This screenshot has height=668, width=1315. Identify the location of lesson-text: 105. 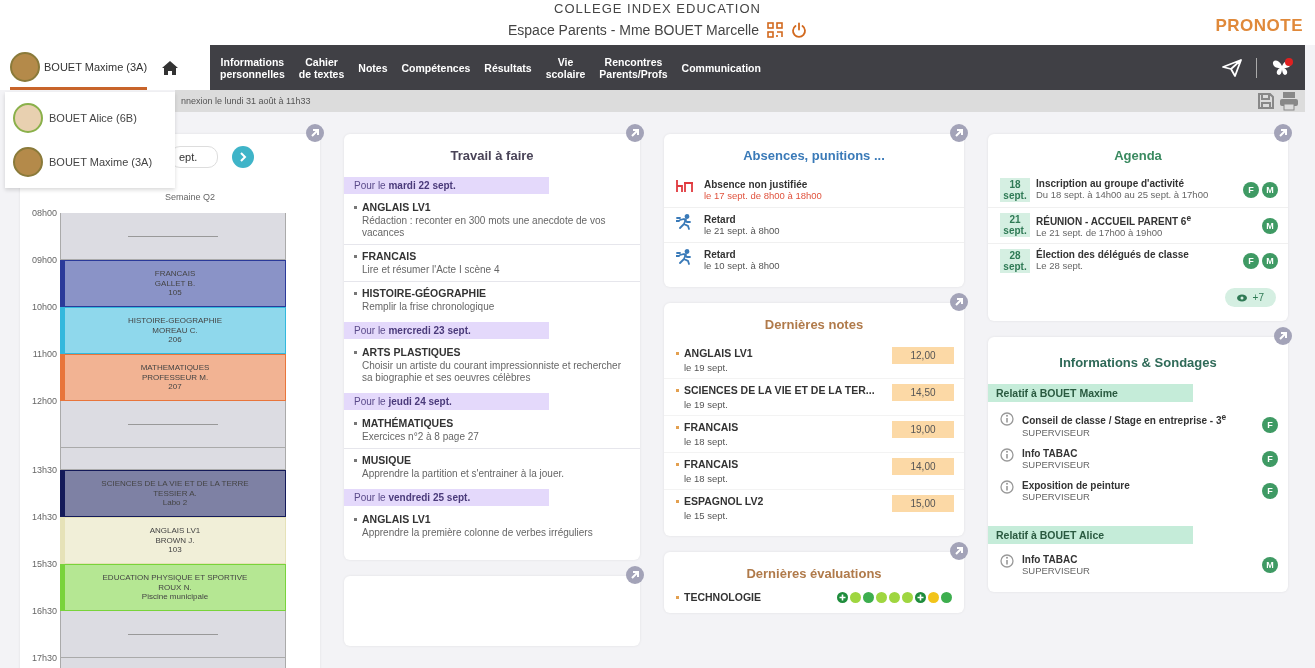
(175, 293).